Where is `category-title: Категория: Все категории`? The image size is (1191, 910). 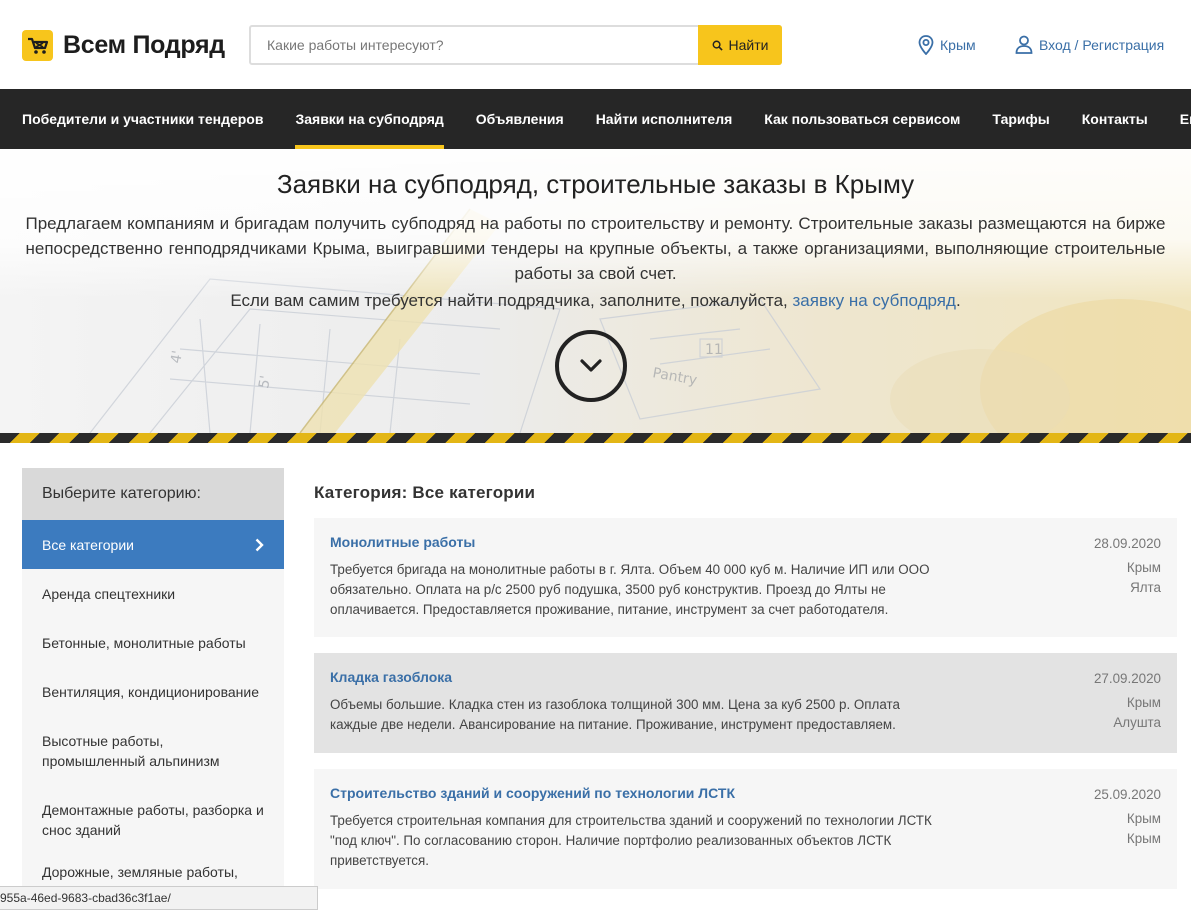
category-title: Категория: Все категории is located at coordinates (425, 492).